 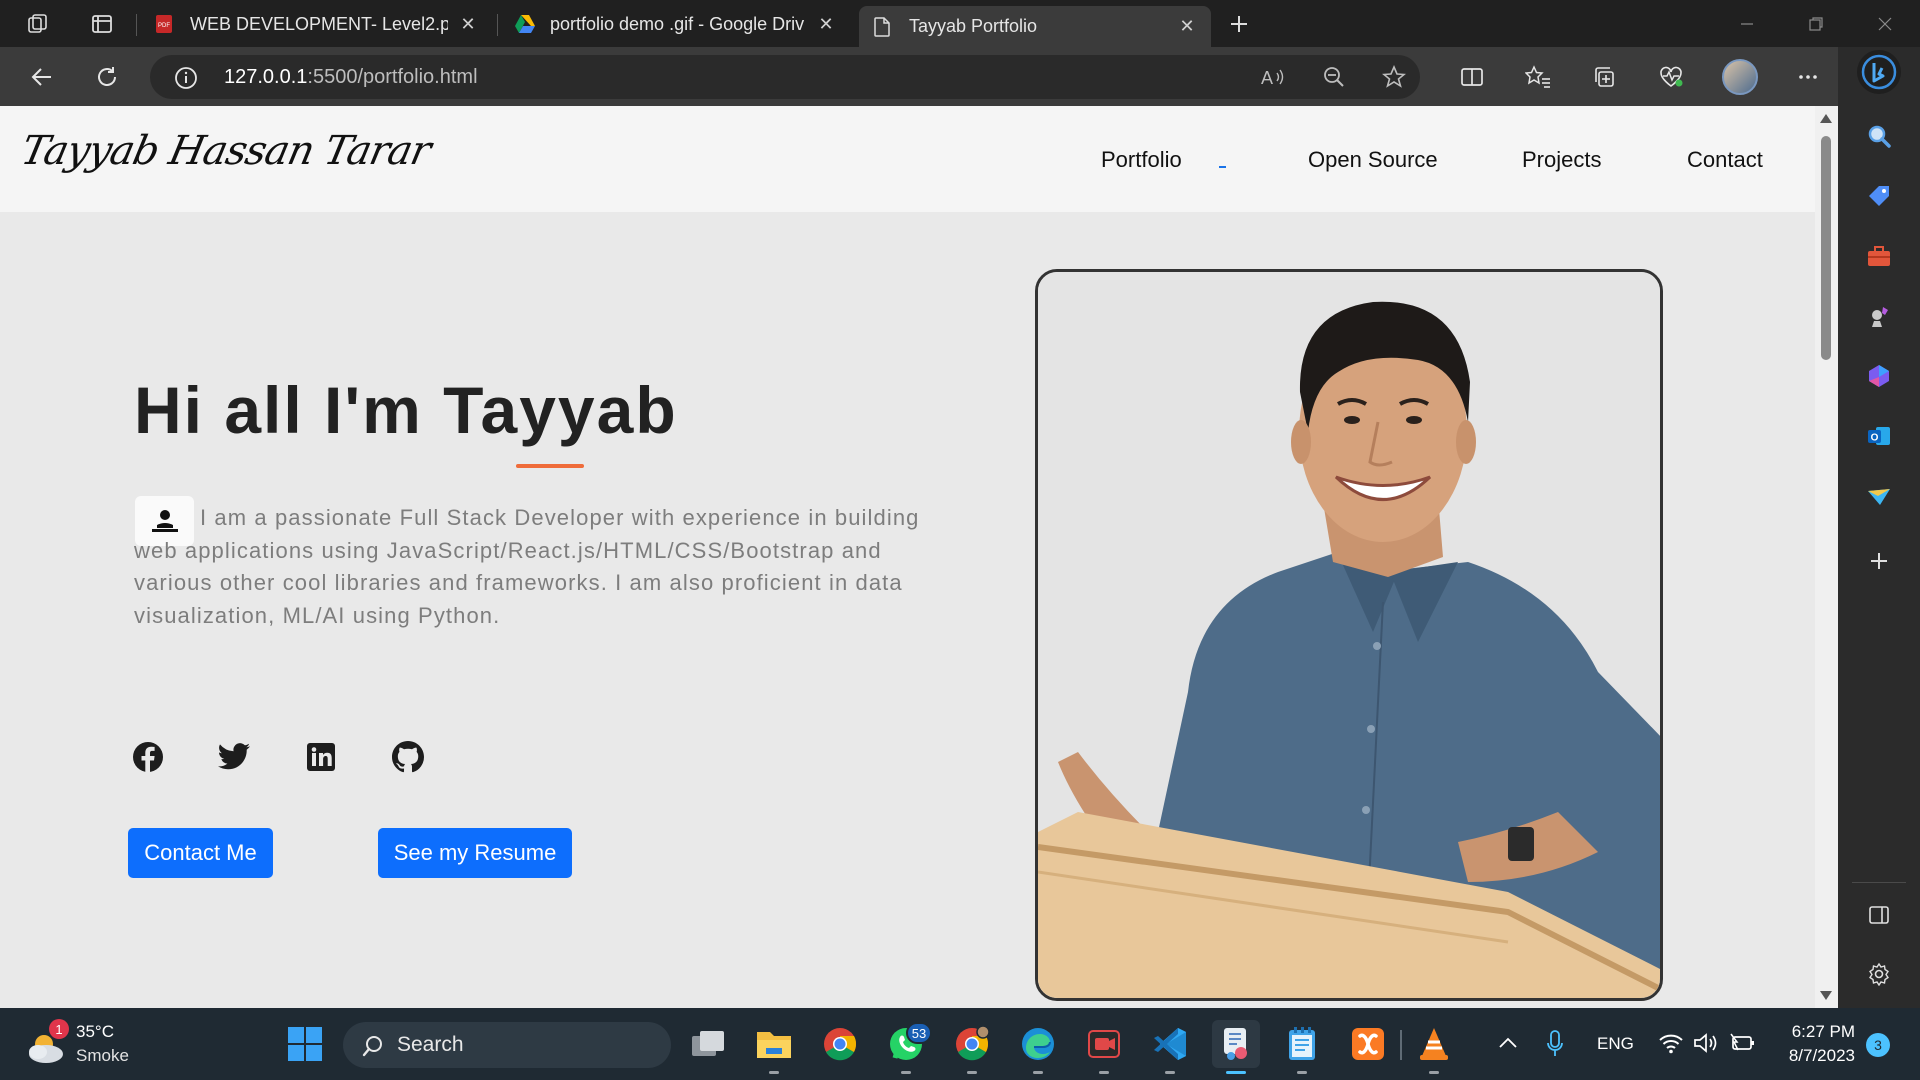 What do you see at coordinates (1508, 1043) in the screenshot?
I see `show-hidden-icons` at bounding box center [1508, 1043].